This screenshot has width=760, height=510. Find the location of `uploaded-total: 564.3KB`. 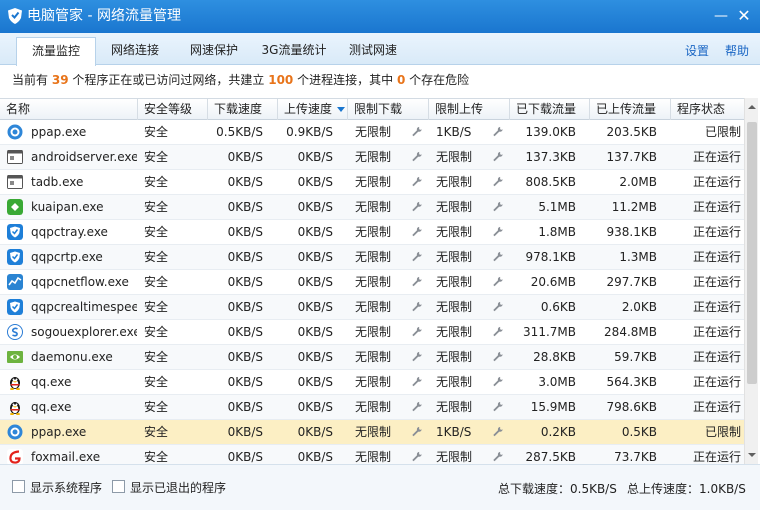

uploaded-total: 564.3KB is located at coordinates (631, 382).